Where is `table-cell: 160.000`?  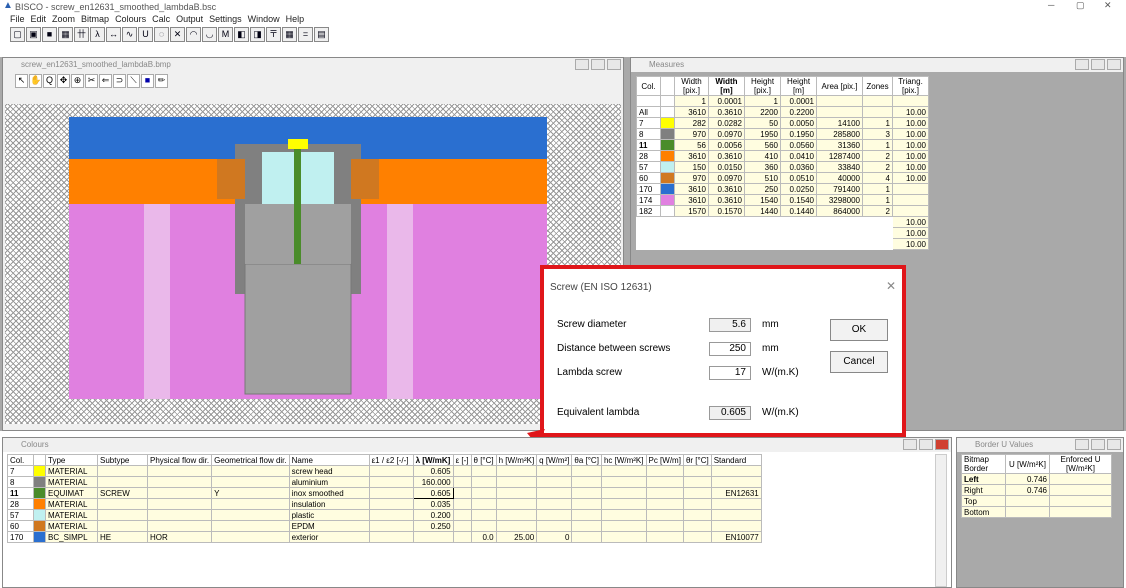 table-cell: 160.000 is located at coordinates (433, 482).